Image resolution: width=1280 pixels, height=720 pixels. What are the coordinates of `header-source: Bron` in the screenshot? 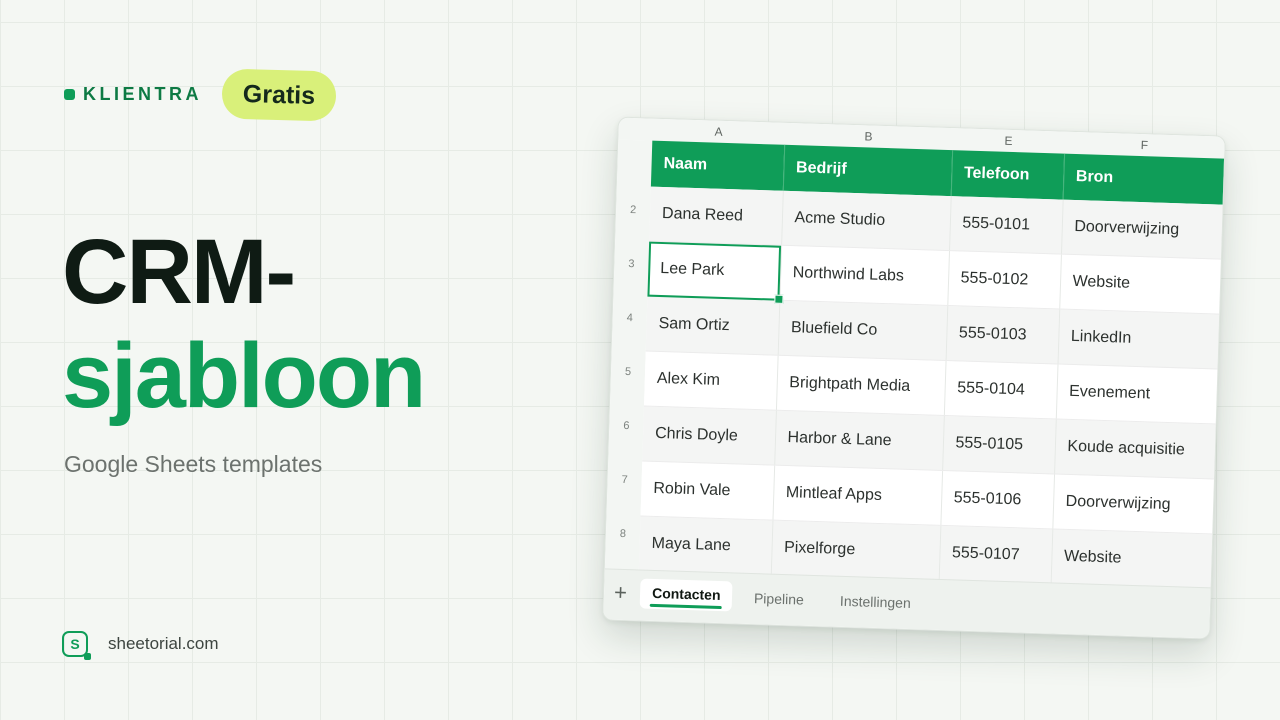 It's located at (1143, 179).